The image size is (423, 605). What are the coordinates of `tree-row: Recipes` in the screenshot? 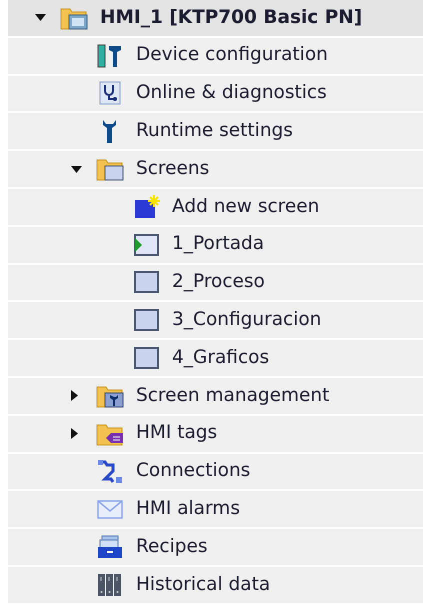 It's located at (215, 548).